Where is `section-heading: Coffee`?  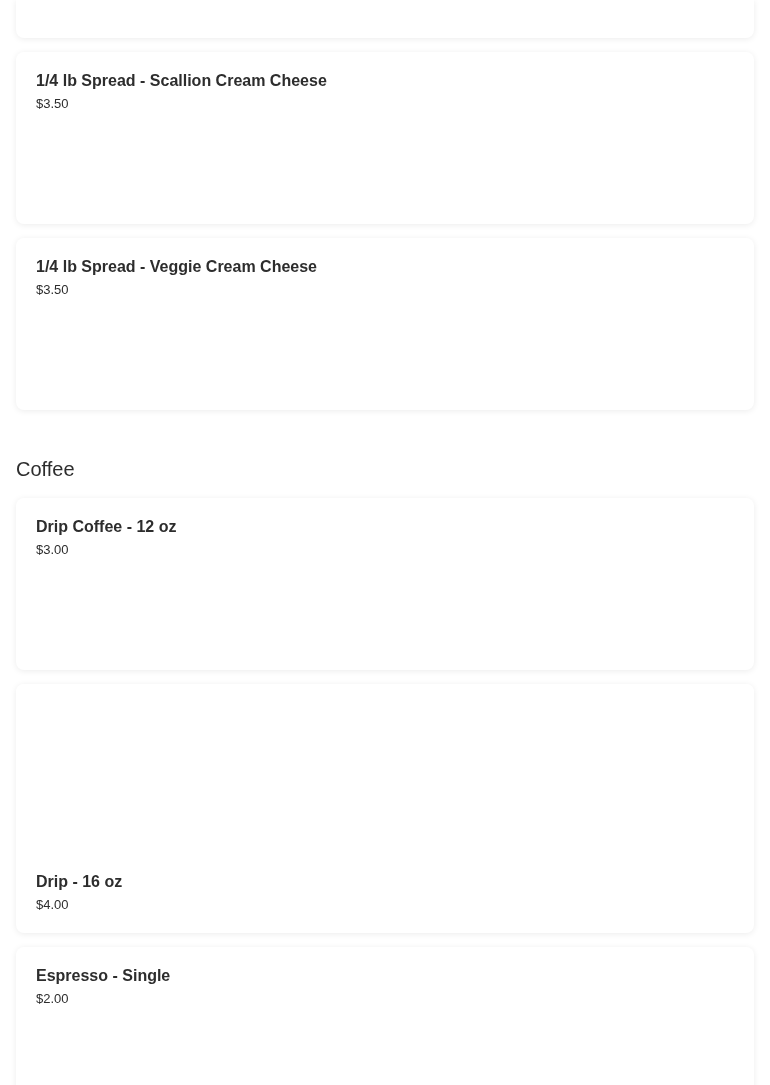
section-heading: Coffee is located at coordinates (46, 469).